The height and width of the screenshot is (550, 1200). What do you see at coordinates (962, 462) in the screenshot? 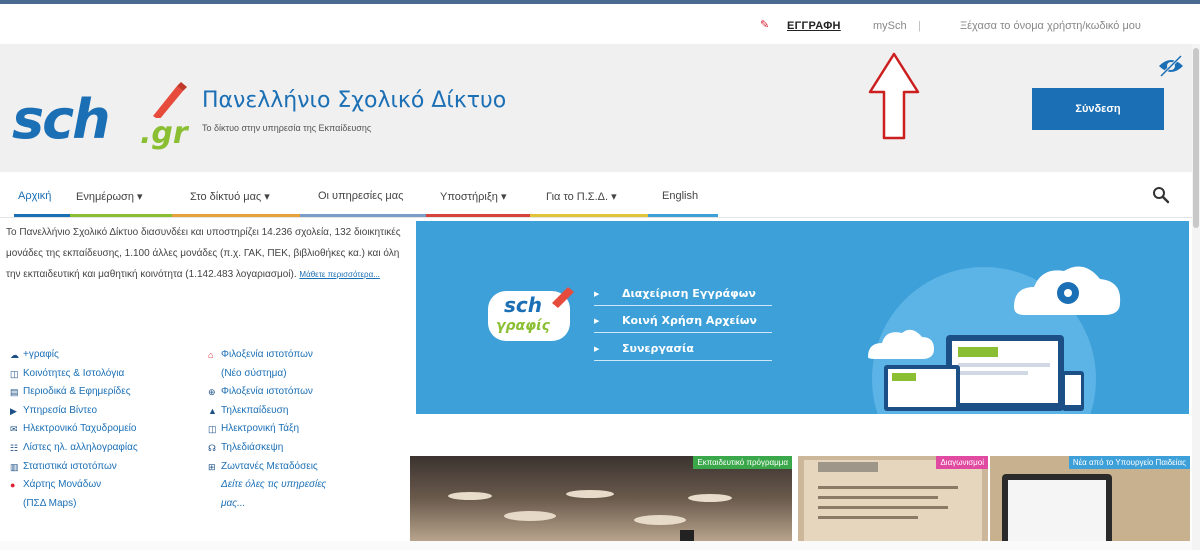
I see `tile-badge: Διαγωνισμοί` at bounding box center [962, 462].